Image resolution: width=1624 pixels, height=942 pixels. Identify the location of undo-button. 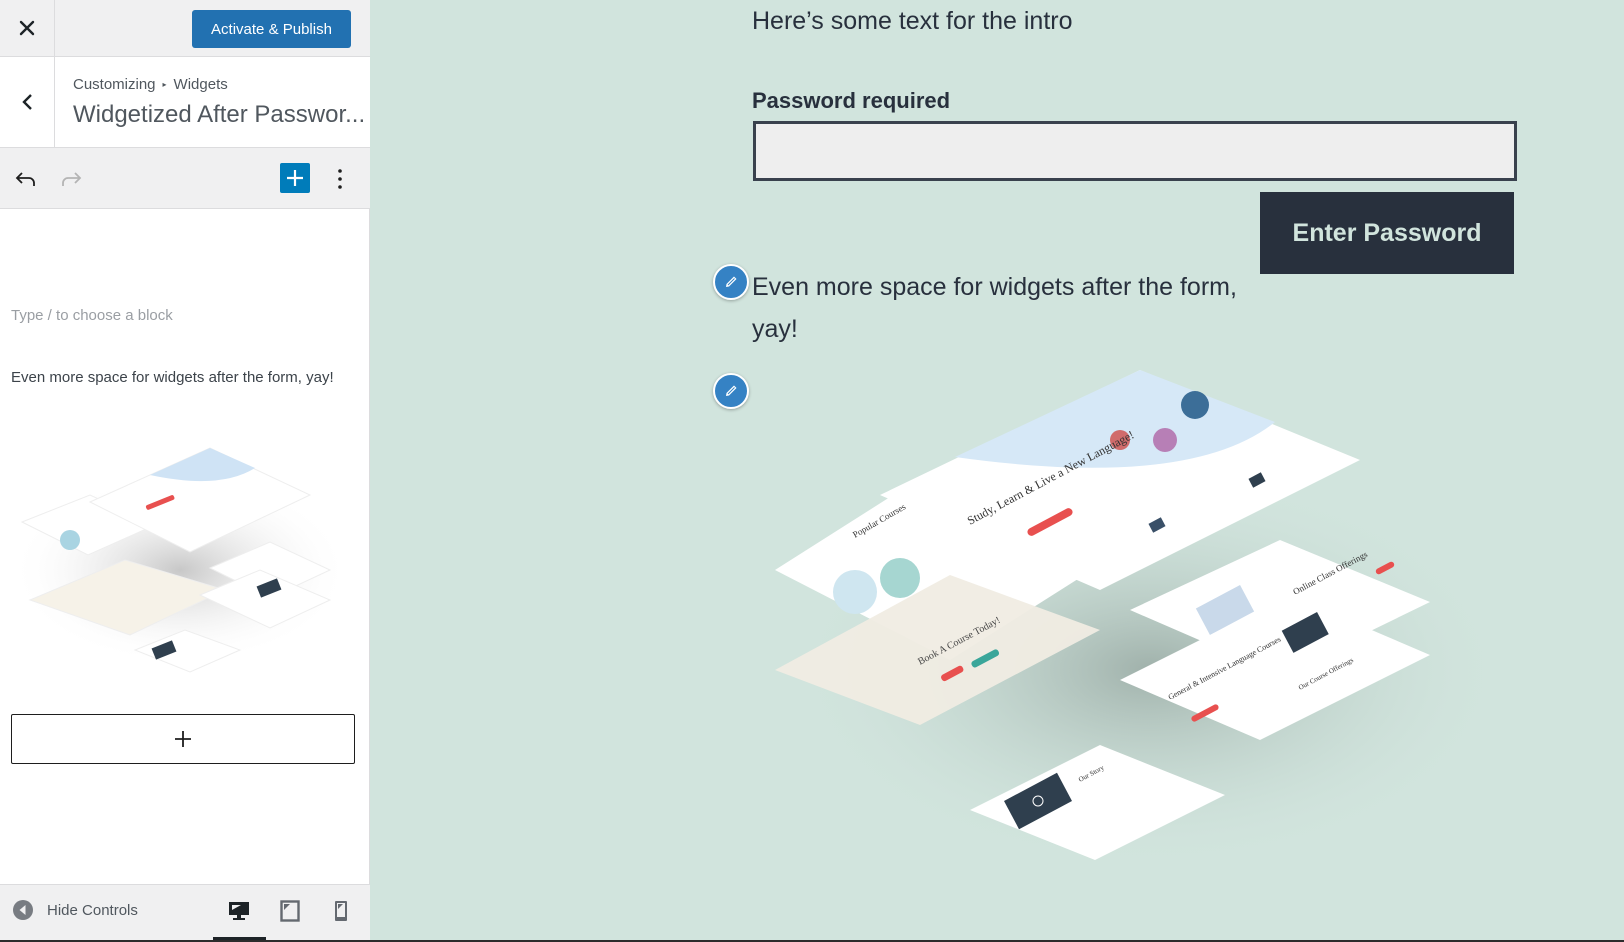
(26, 179).